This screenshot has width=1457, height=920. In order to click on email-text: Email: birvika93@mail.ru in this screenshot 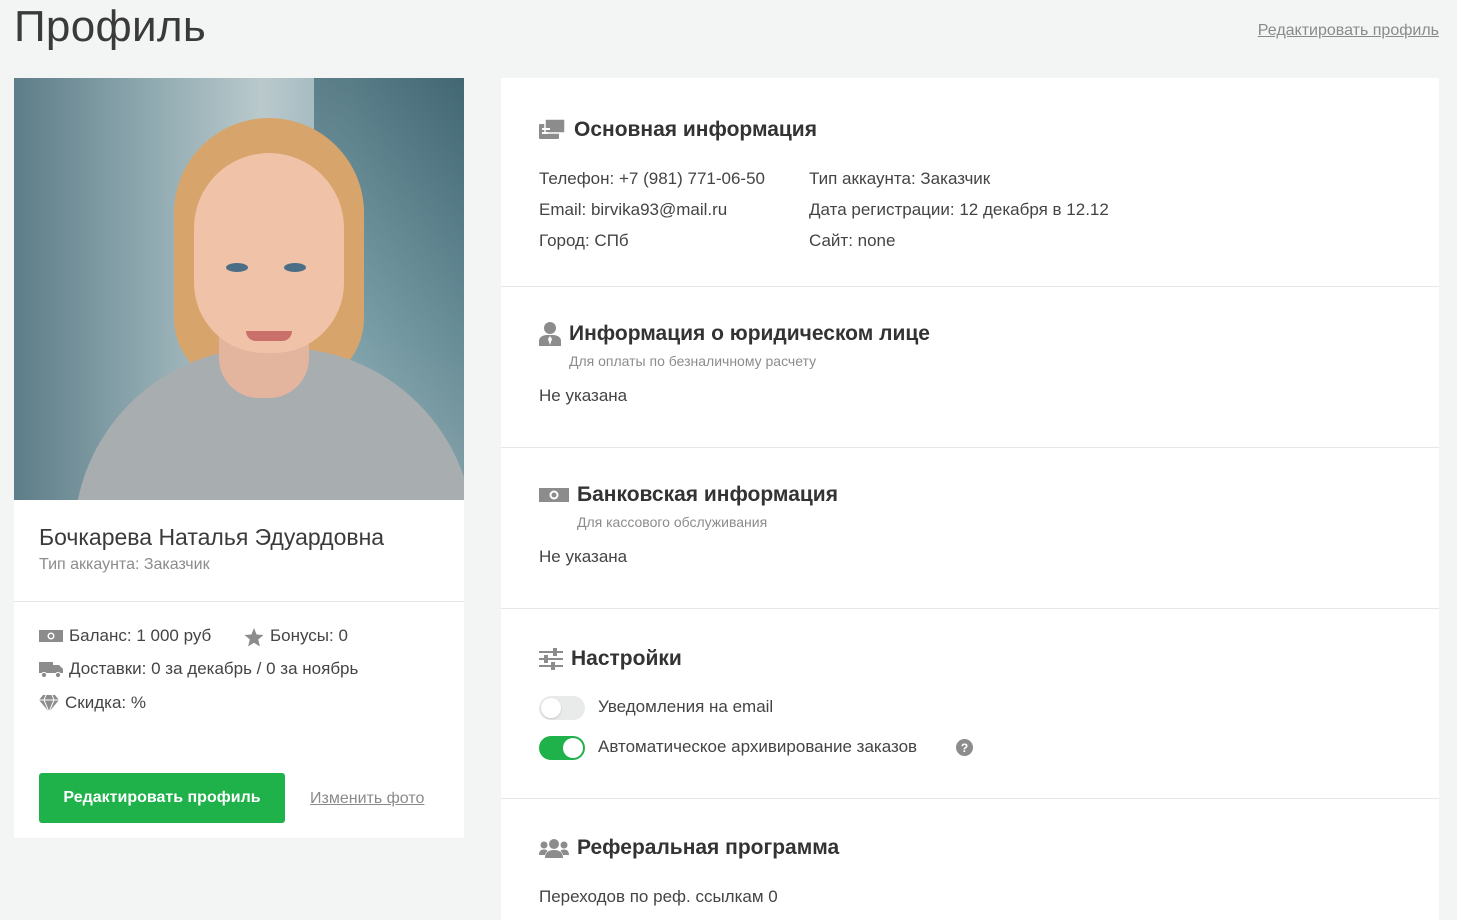, I will do `click(633, 209)`.